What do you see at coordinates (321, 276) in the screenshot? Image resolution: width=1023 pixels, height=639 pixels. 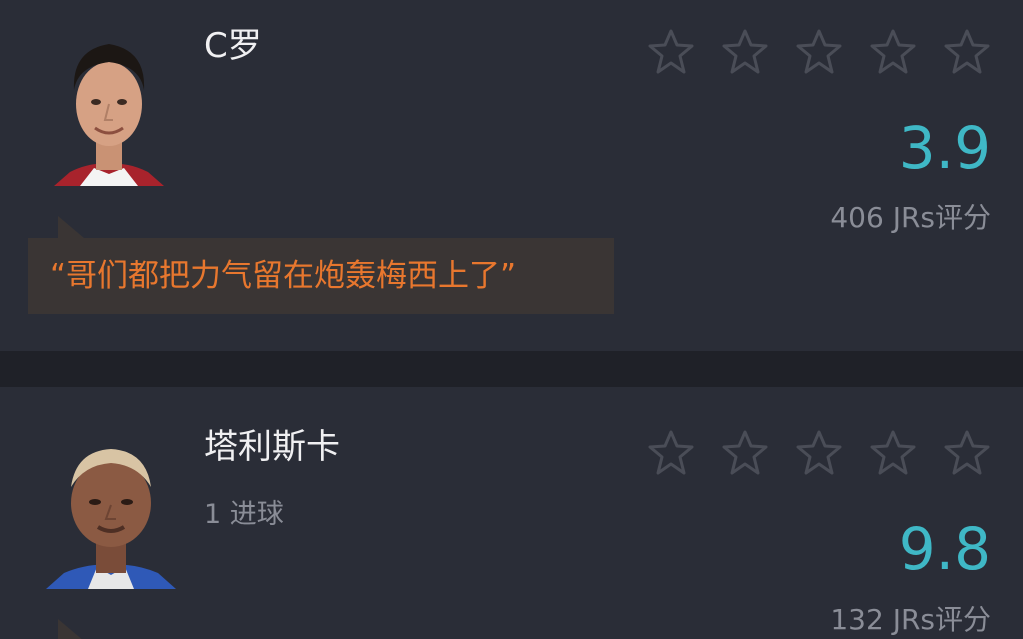 I see `player-quote: “哥们都把力气留在炮轰梅西上了”` at bounding box center [321, 276].